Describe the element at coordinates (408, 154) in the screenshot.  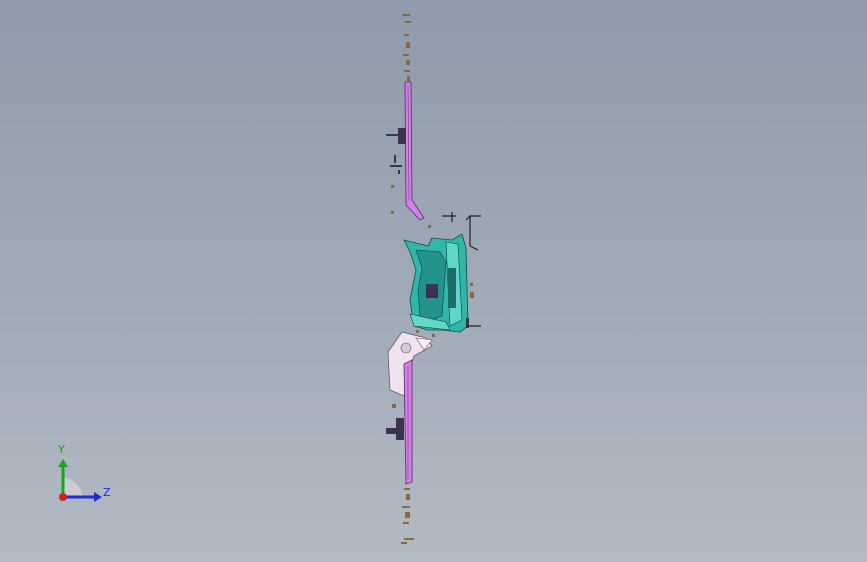
I see `upper-rail` at that location.